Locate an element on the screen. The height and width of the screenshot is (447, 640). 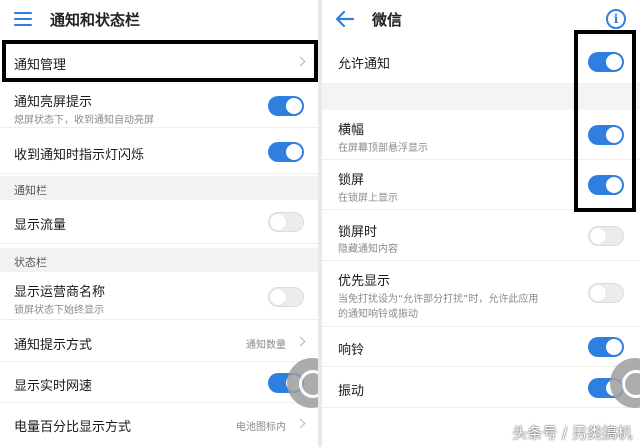
item-sublabel: 在锁屏上显示 is located at coordinates (368, 198).